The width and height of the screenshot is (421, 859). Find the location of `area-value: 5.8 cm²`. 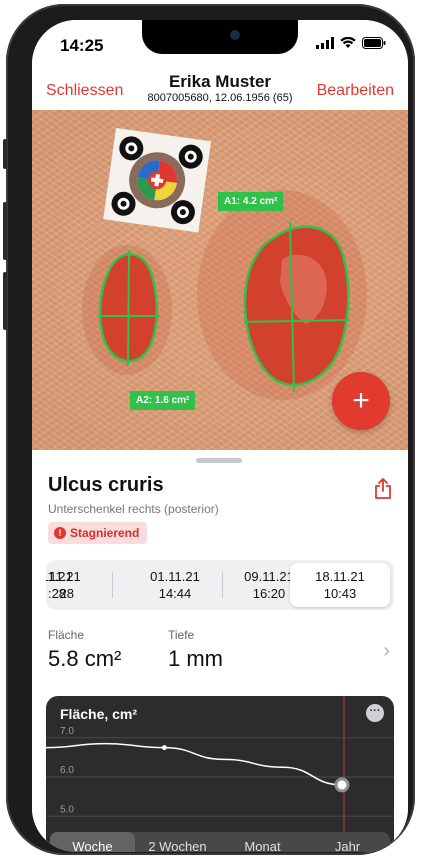

area-value: 5.8 cm² is located at coordinates (85, 658).